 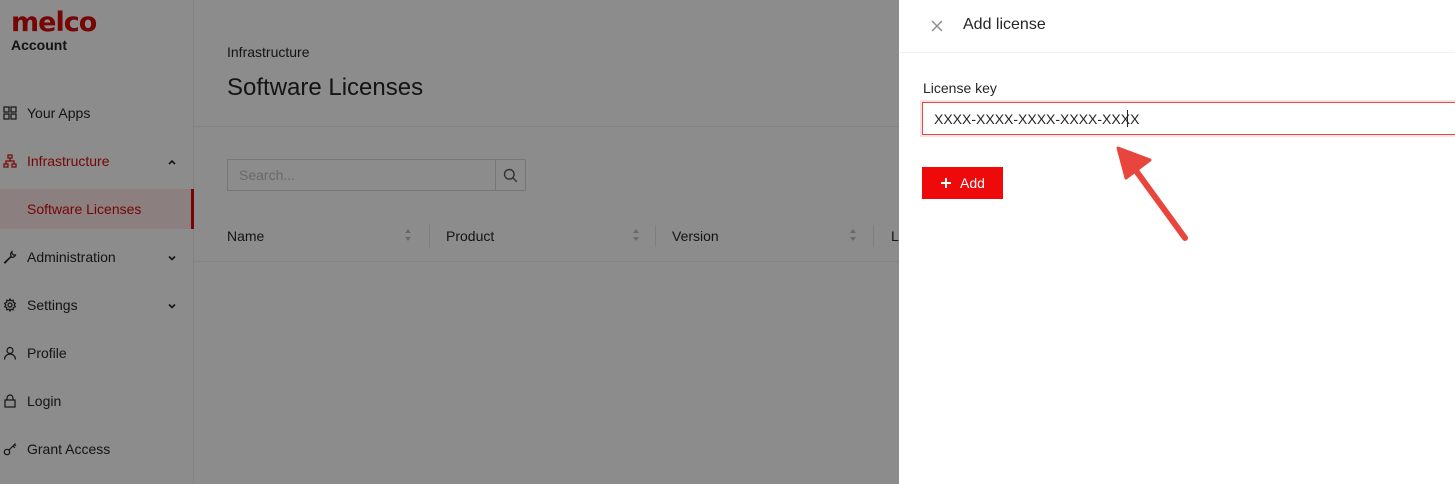 I want to click on drawer-header: Add license, so click(x=1177, y=26).